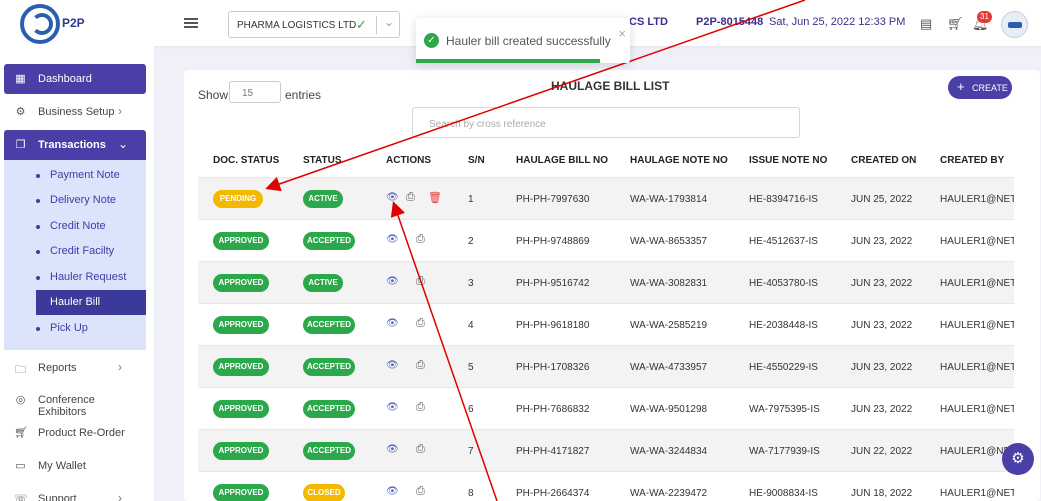 This screenshot has height=501, width=1041. What do you see at coordinates (75, 368) in the screenshot?
I see `sidebar-item-reports: 🗀︎ Reports ›` at bounding box center [75, 368].